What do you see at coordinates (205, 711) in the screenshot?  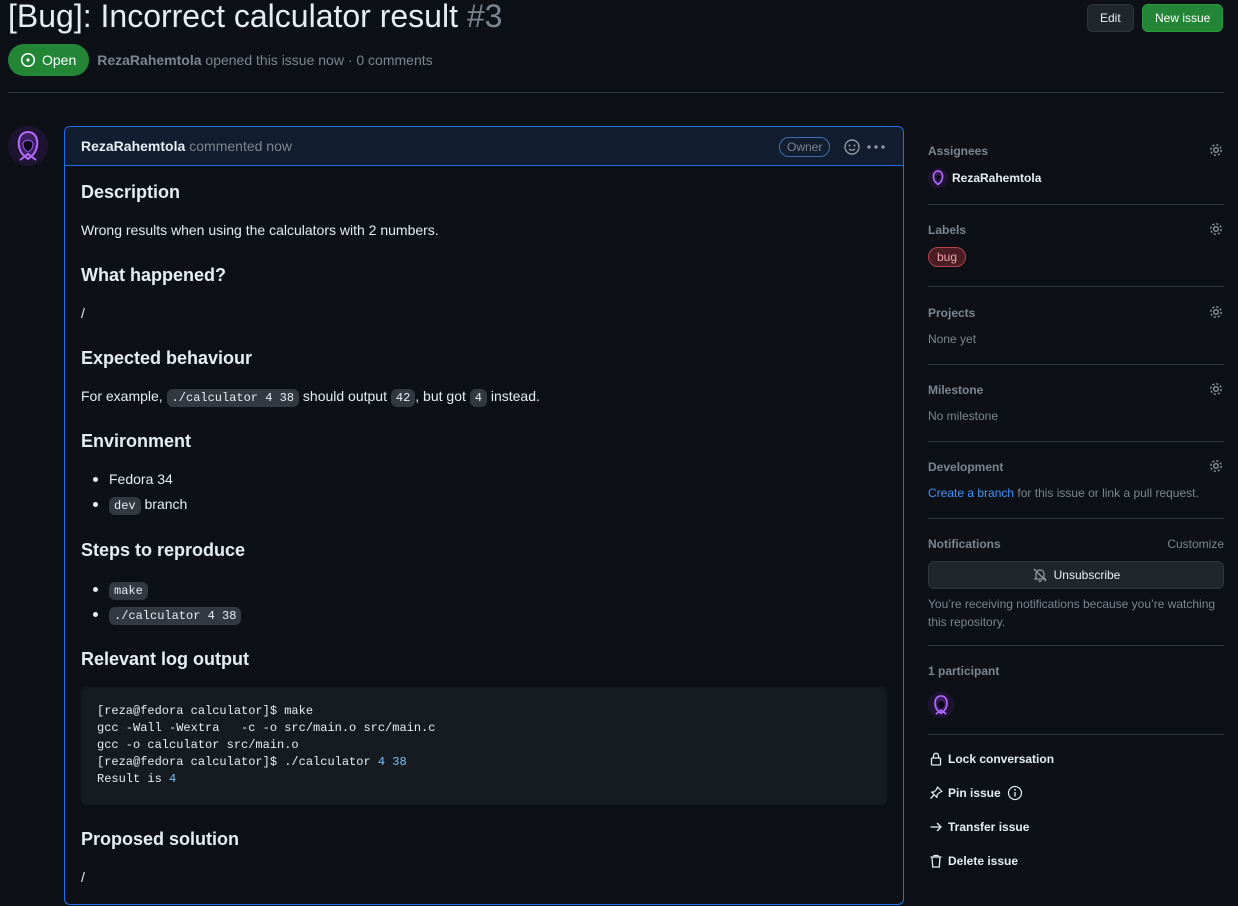 I see `code-line: [reza@fedora calculator]$ make` at bounding box center [205, 711].